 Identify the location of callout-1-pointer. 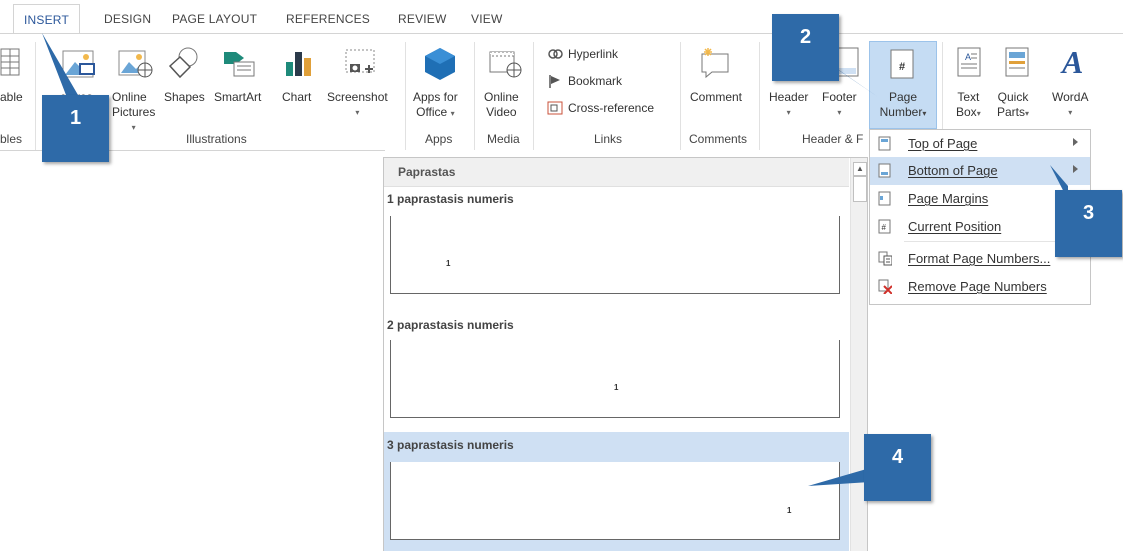
(60, 64).